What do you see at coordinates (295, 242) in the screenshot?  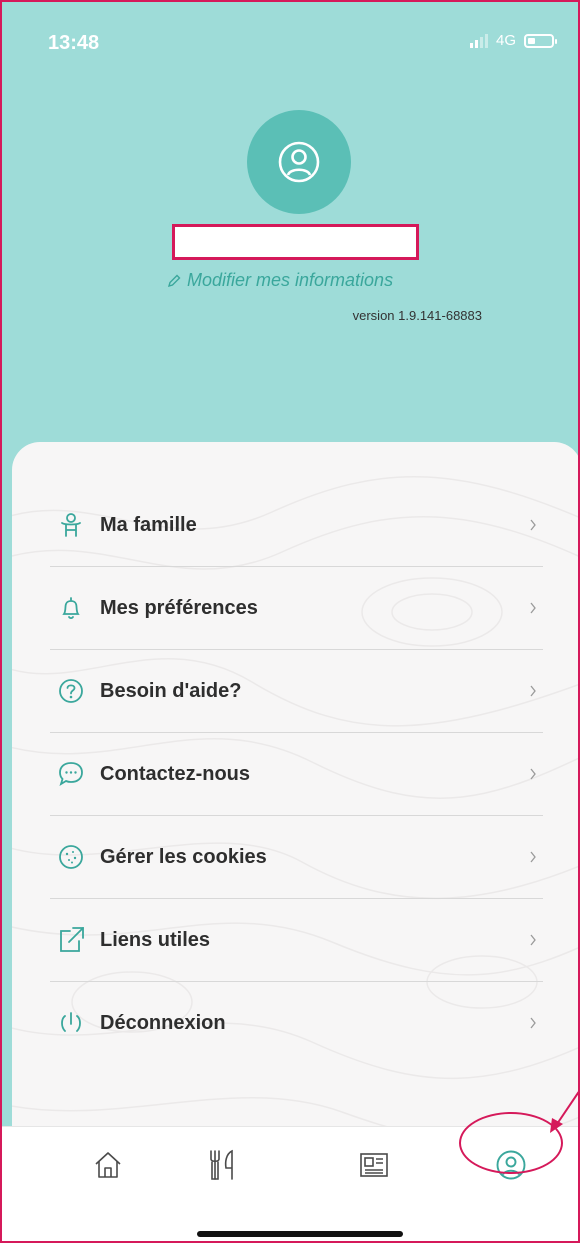 I see `user-name-field` at bounding box center [295, 242].